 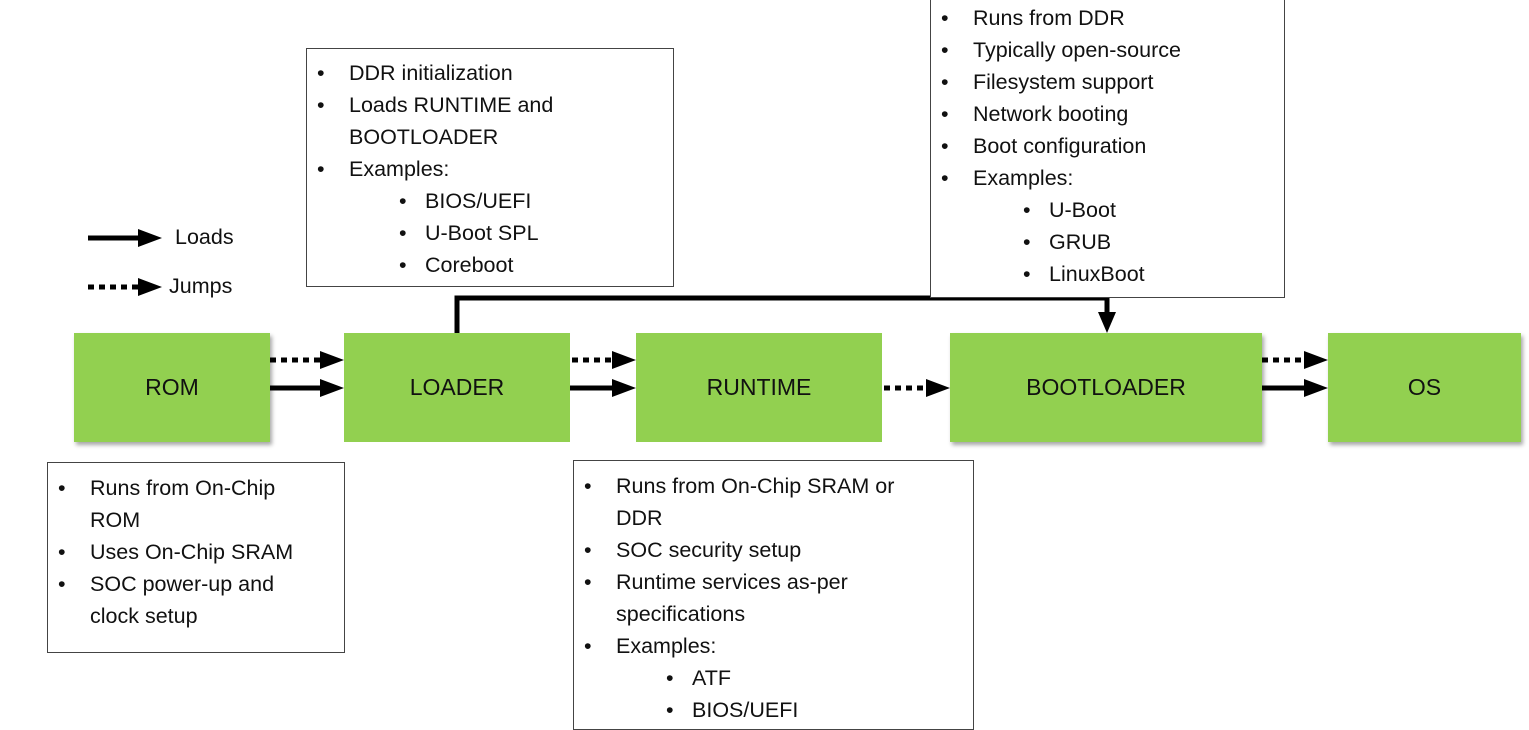 I want to click on stage-bootloader-label: BOOTLOADER, so click(x=1106, y=387).